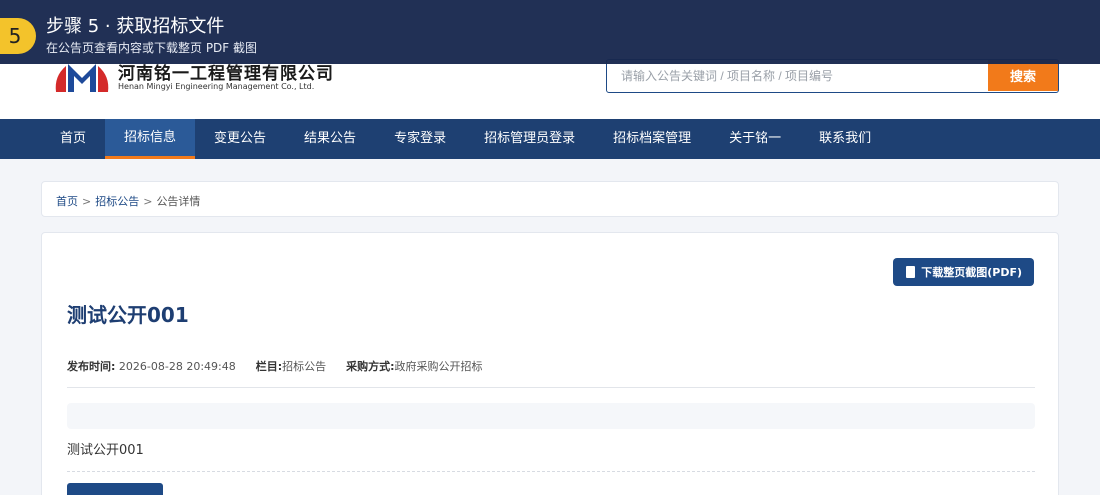 The height and width of the screenshot is (495, 1100). What do you see at coordinates (845, 139) in the screenshot?
I see `nav-item-contact: 联系我们` at bounding box center [845, 139].